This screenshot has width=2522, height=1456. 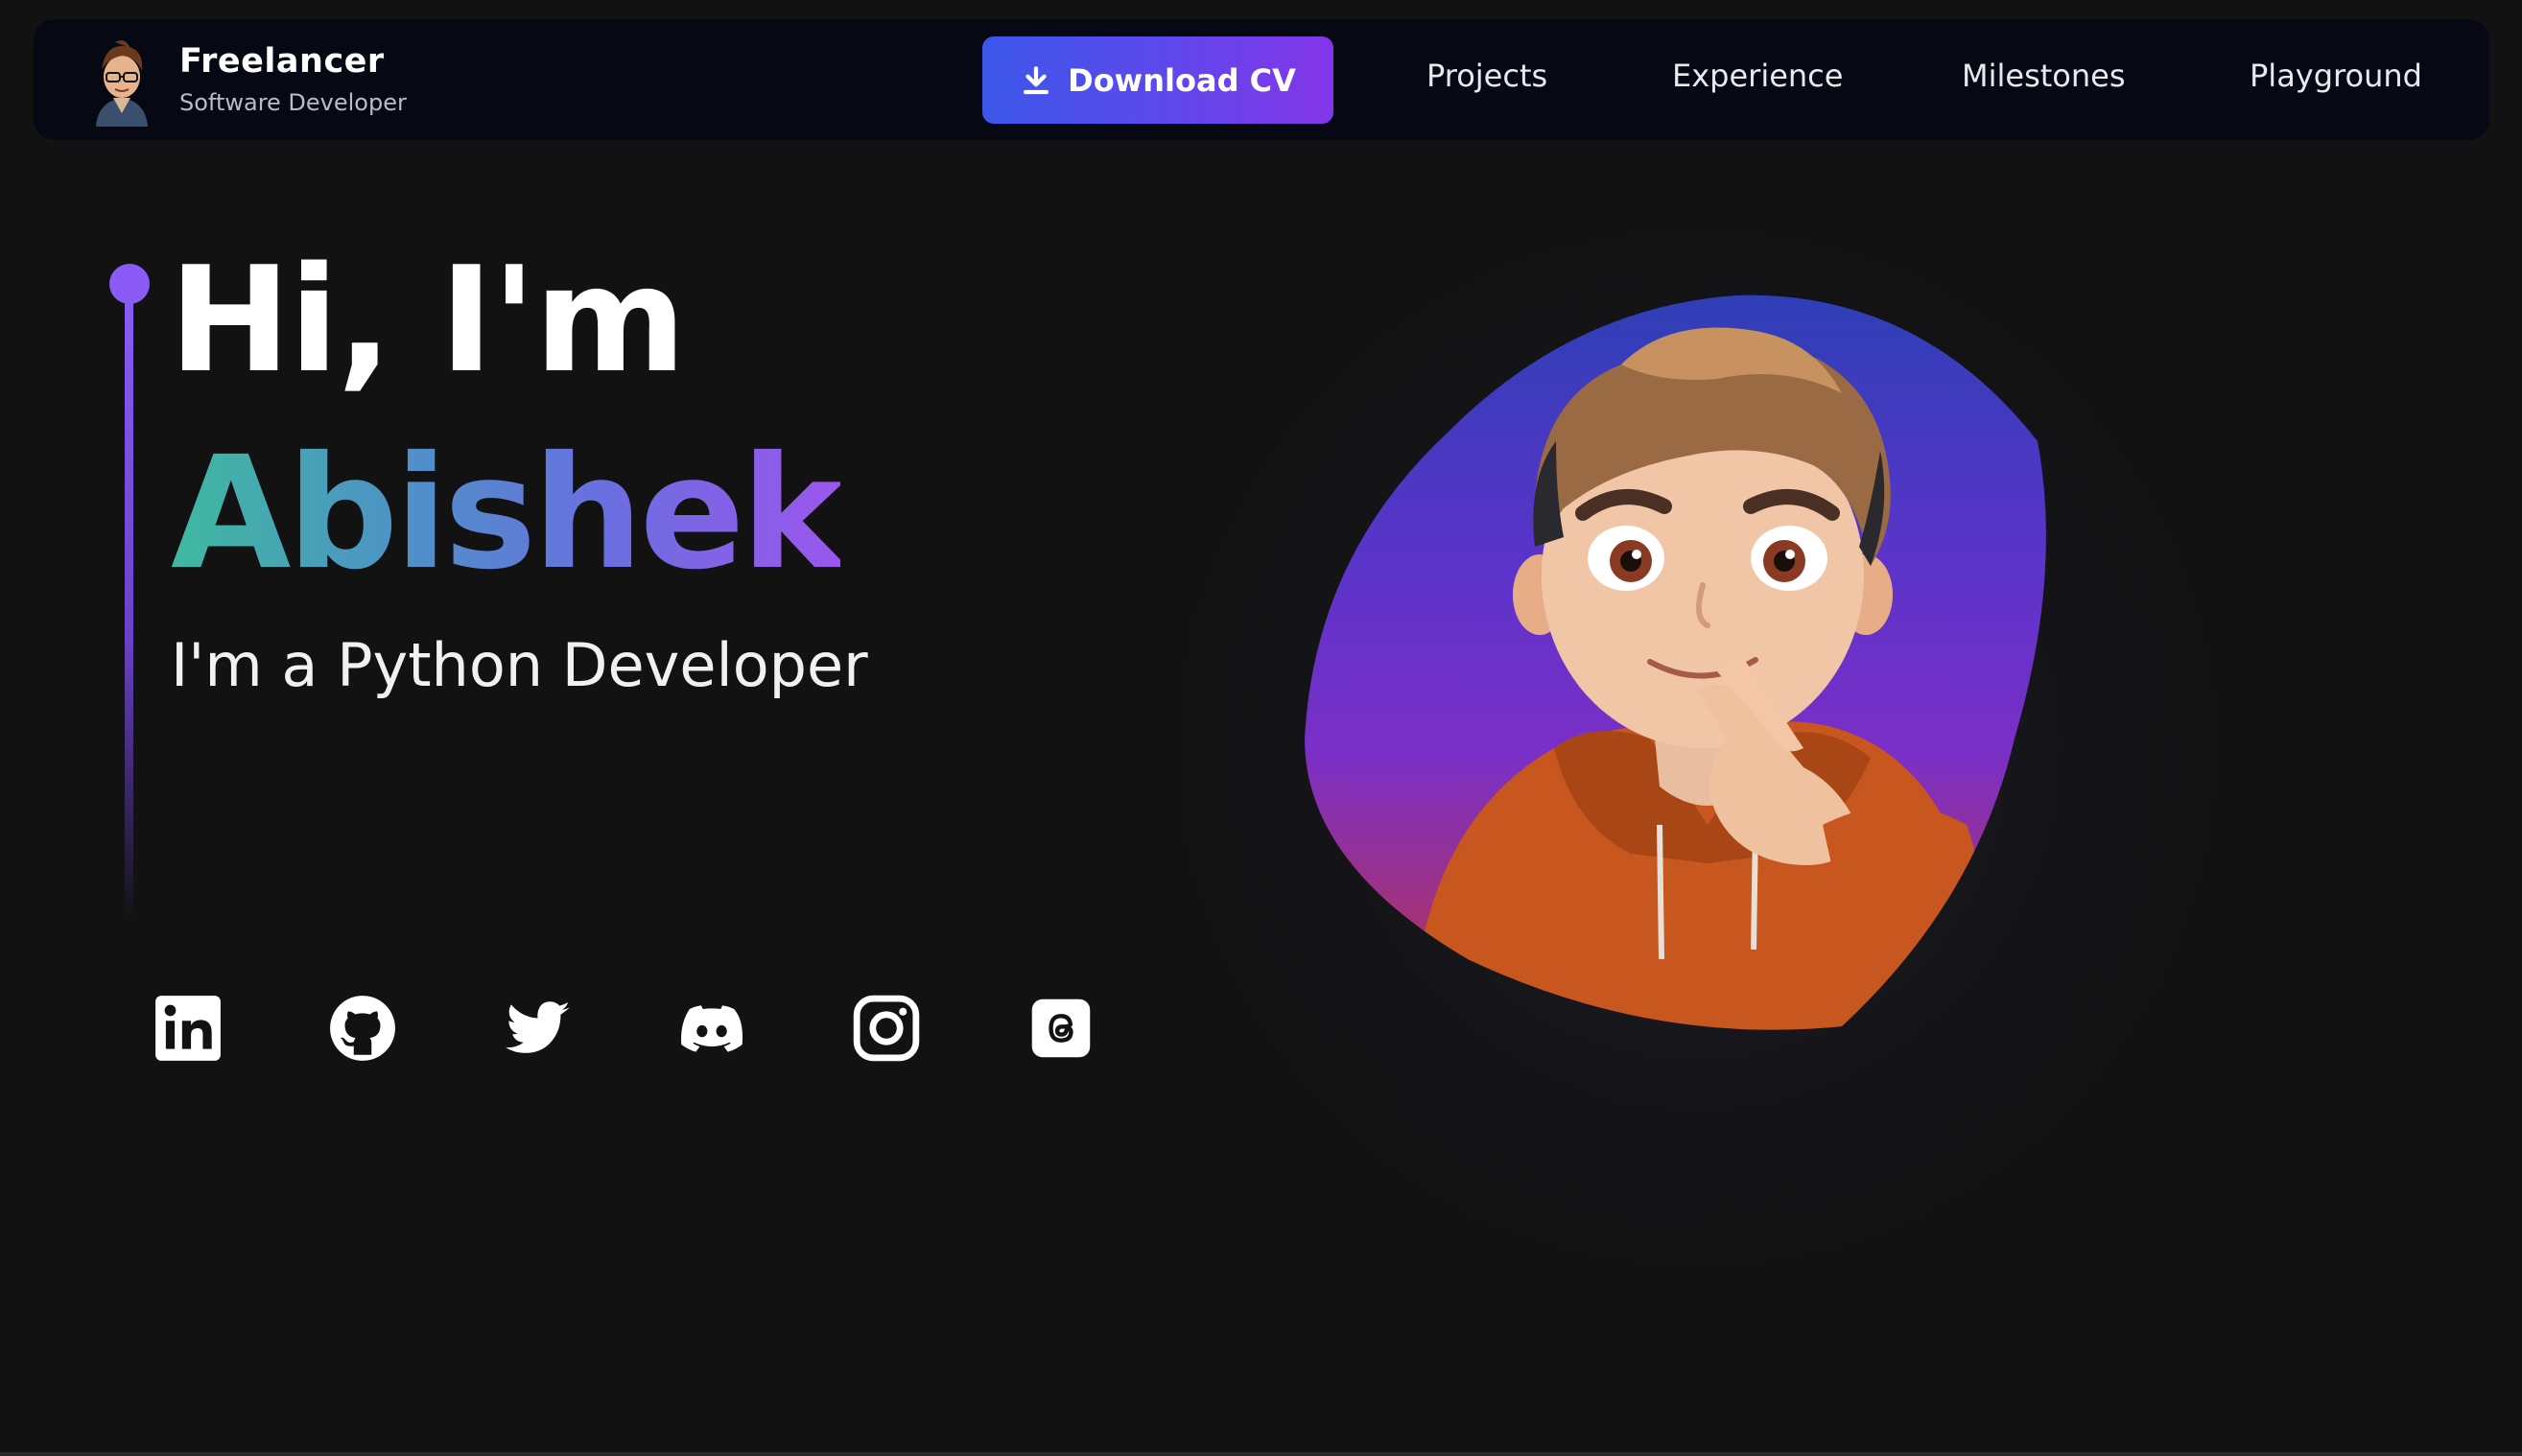 I want to click on linkedin-link, so click(x=188, y=1028).